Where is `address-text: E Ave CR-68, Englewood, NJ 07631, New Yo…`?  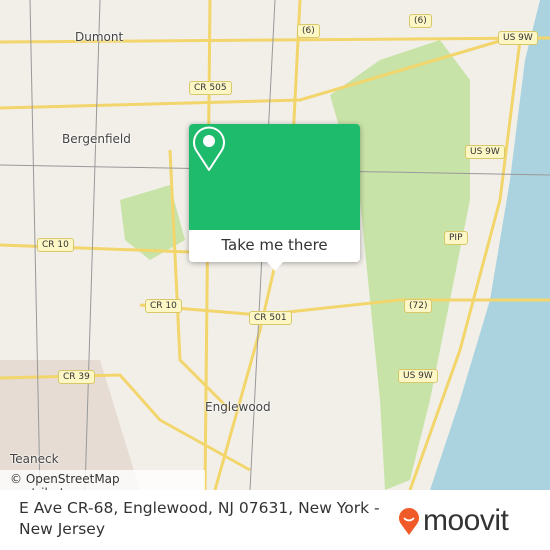
address-text: E Ave CR-68, Englewood, NJ 07631, New Yo… is located at coordinates (199, 518).